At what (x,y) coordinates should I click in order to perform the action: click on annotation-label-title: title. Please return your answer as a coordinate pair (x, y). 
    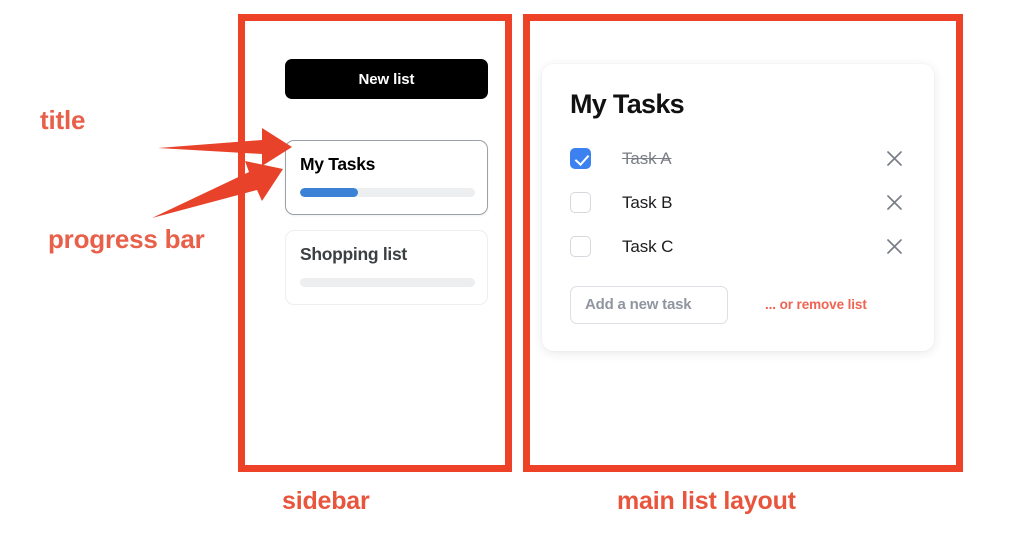
    Looking at the image, I should click on (63, 120).